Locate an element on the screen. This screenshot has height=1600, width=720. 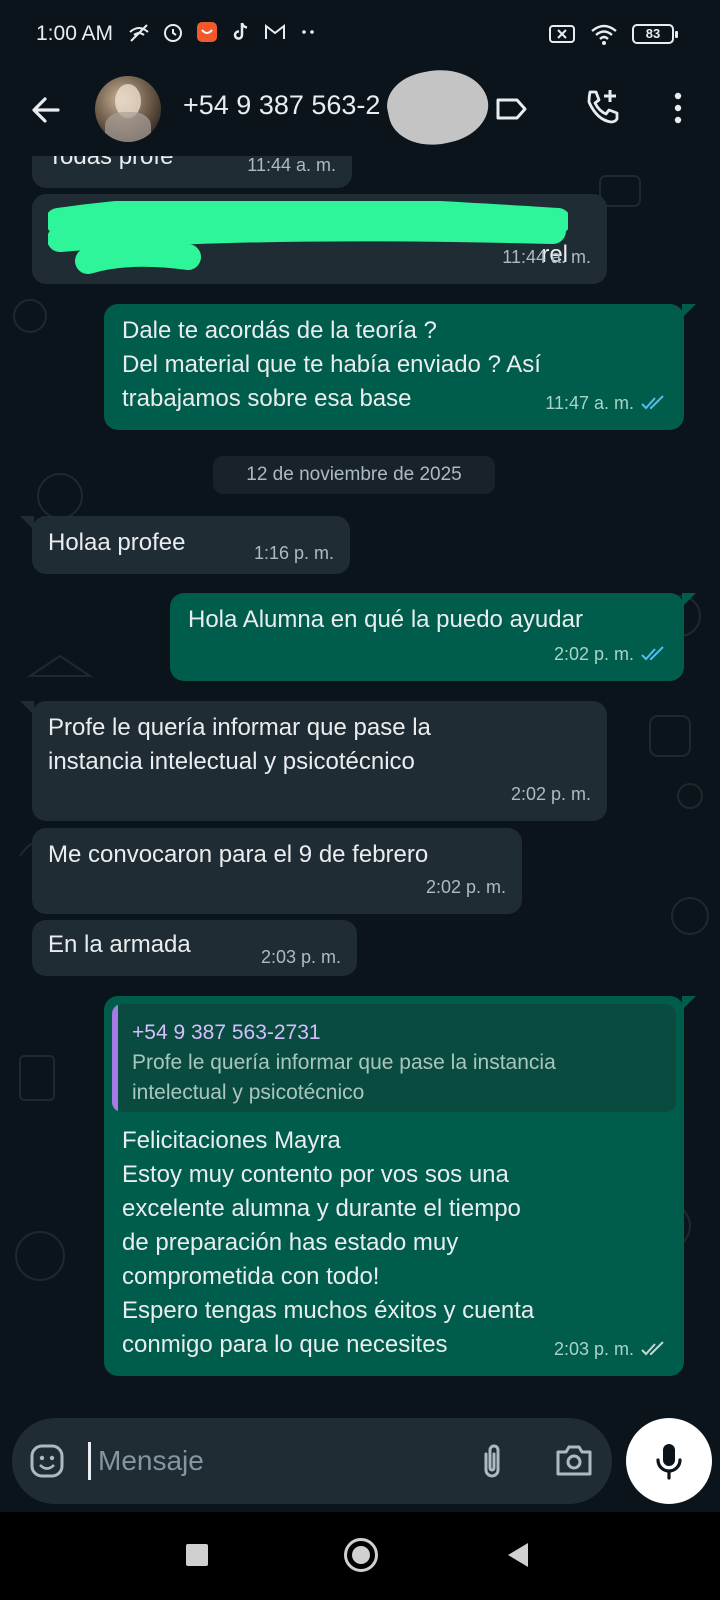
attach-icon is located at coordinates (492, 1461).